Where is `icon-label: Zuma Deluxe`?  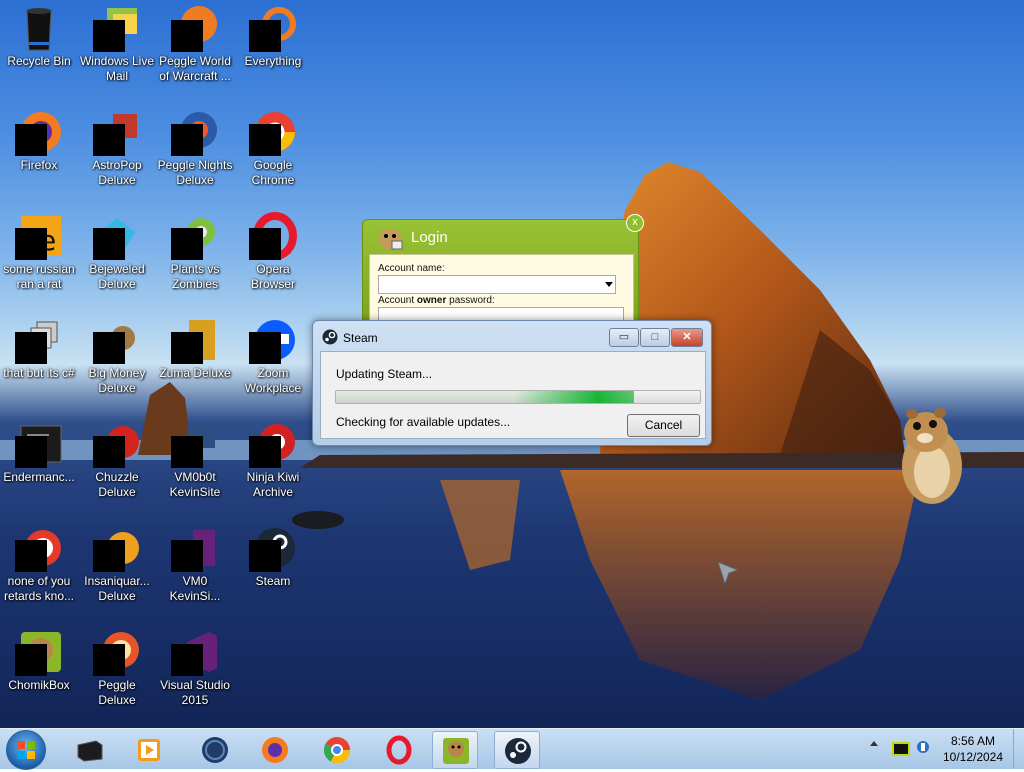 icon-label: Zuma Deluxe is located at coordinates (195, 373).